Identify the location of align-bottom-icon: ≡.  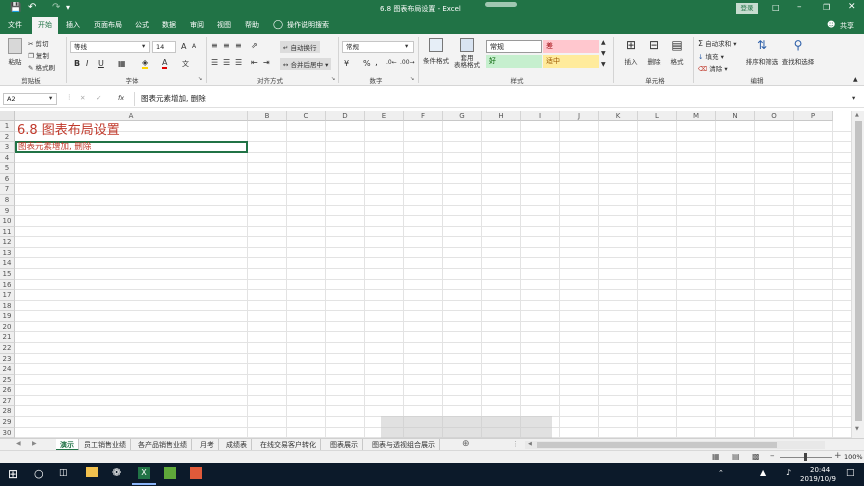
(238, 45).